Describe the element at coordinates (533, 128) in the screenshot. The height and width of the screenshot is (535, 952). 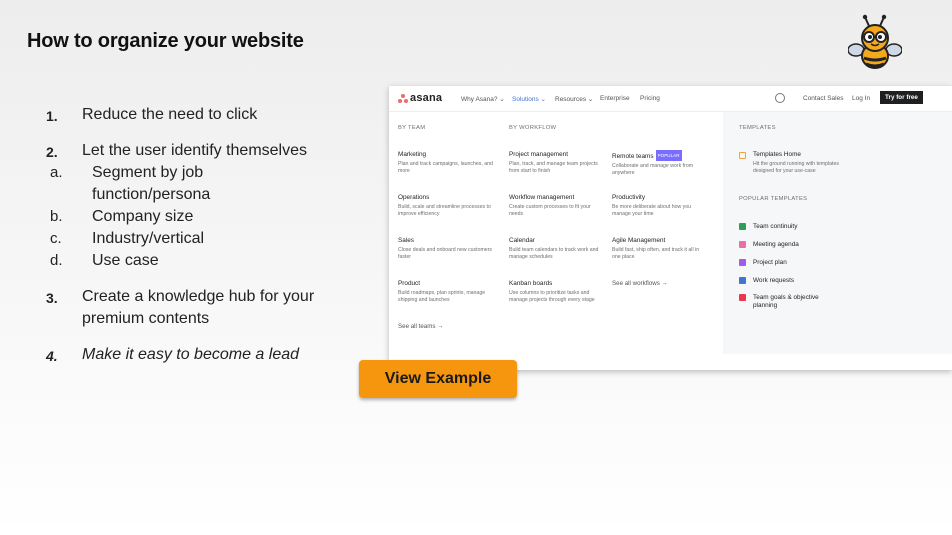
I see `by-workflow-header: BY WORKFLOW` at that location.